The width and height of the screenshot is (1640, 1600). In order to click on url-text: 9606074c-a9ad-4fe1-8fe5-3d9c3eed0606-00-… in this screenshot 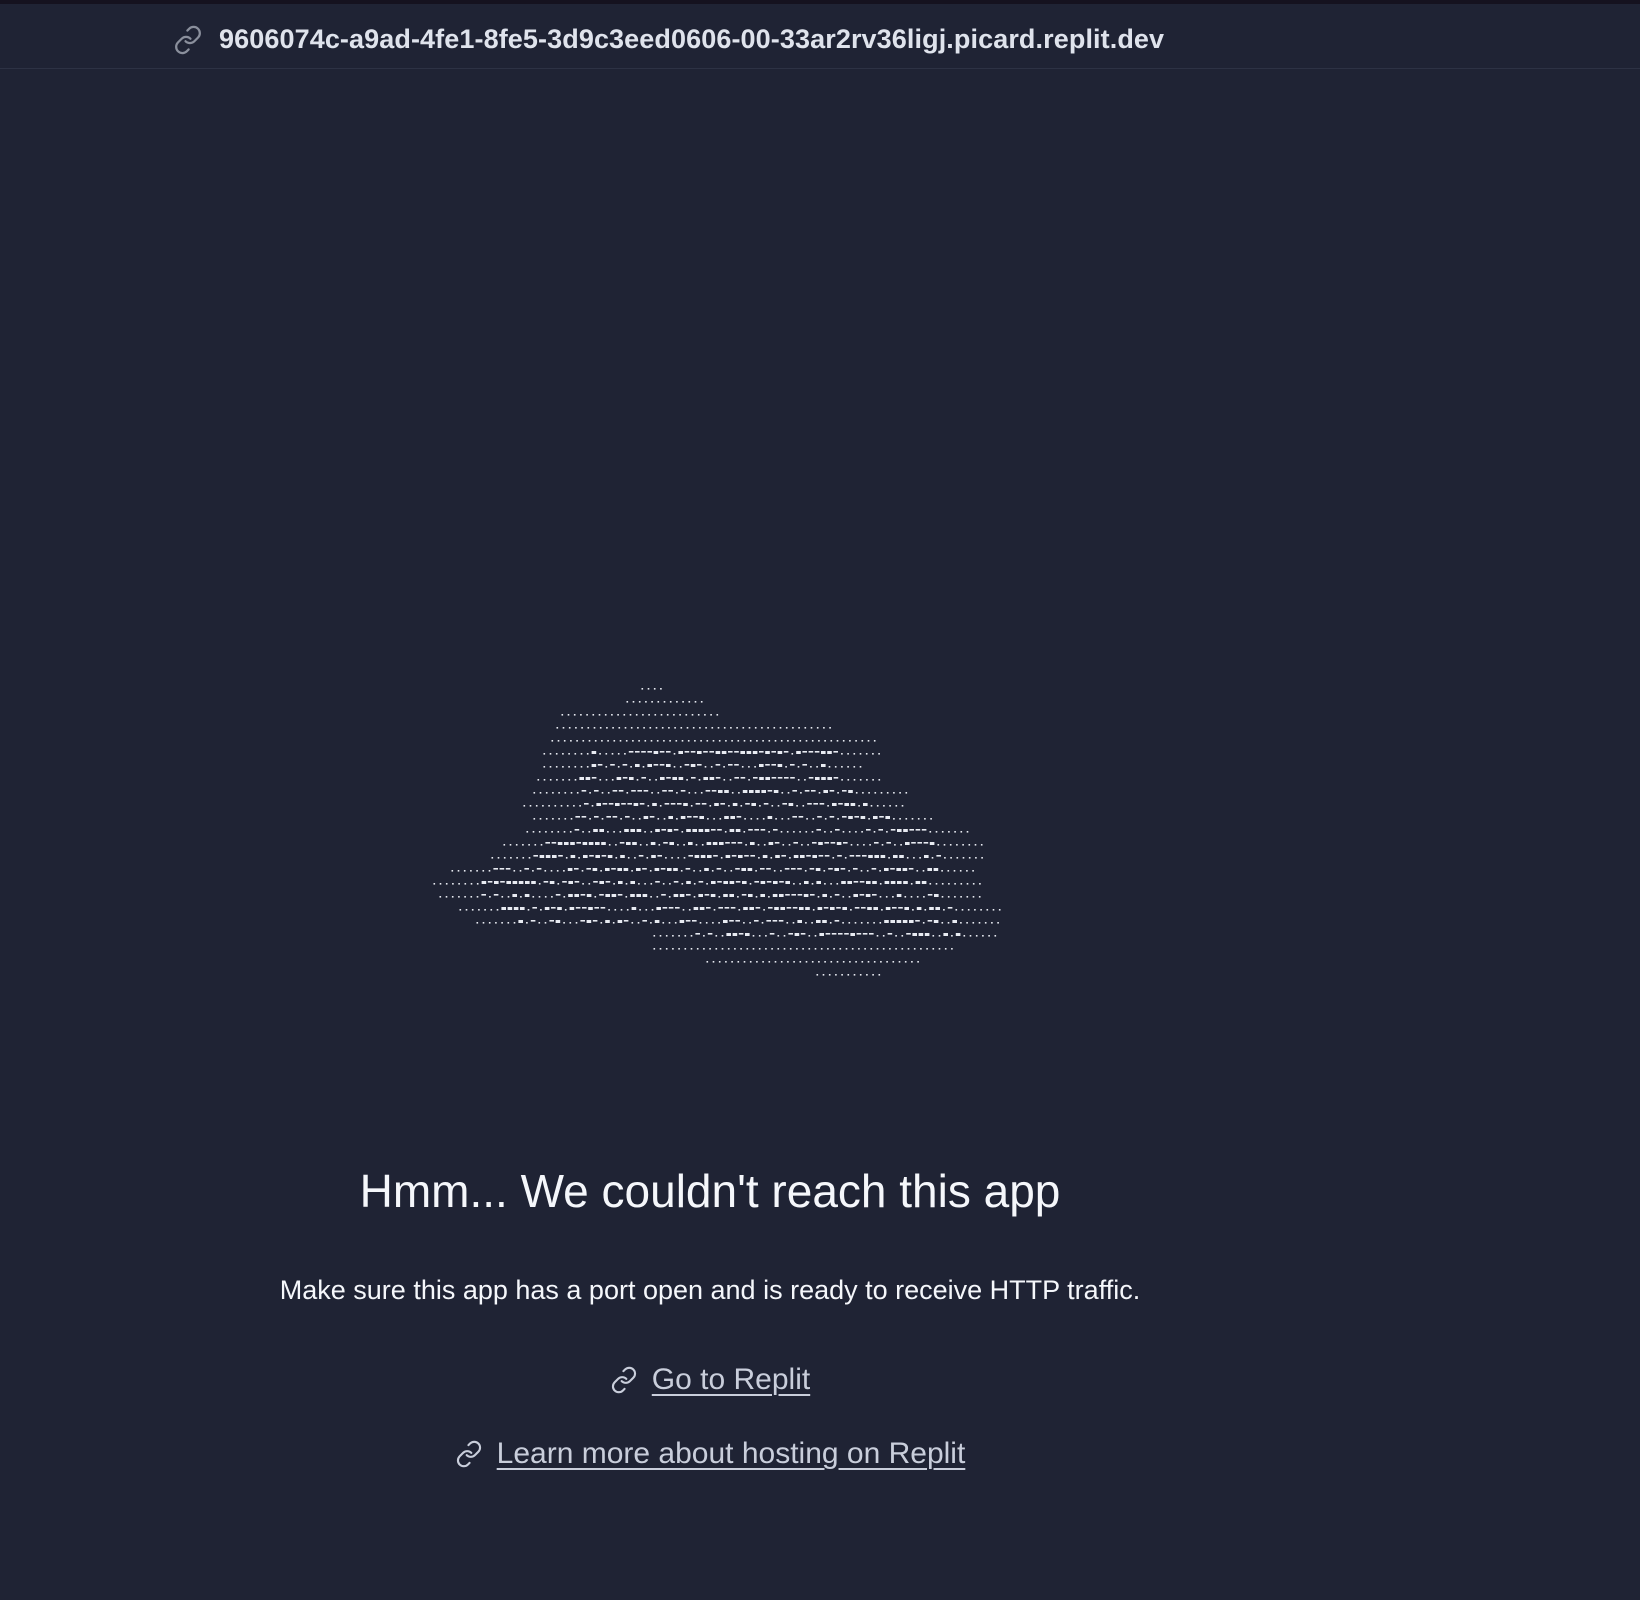, I will do `click(691, 39)`.